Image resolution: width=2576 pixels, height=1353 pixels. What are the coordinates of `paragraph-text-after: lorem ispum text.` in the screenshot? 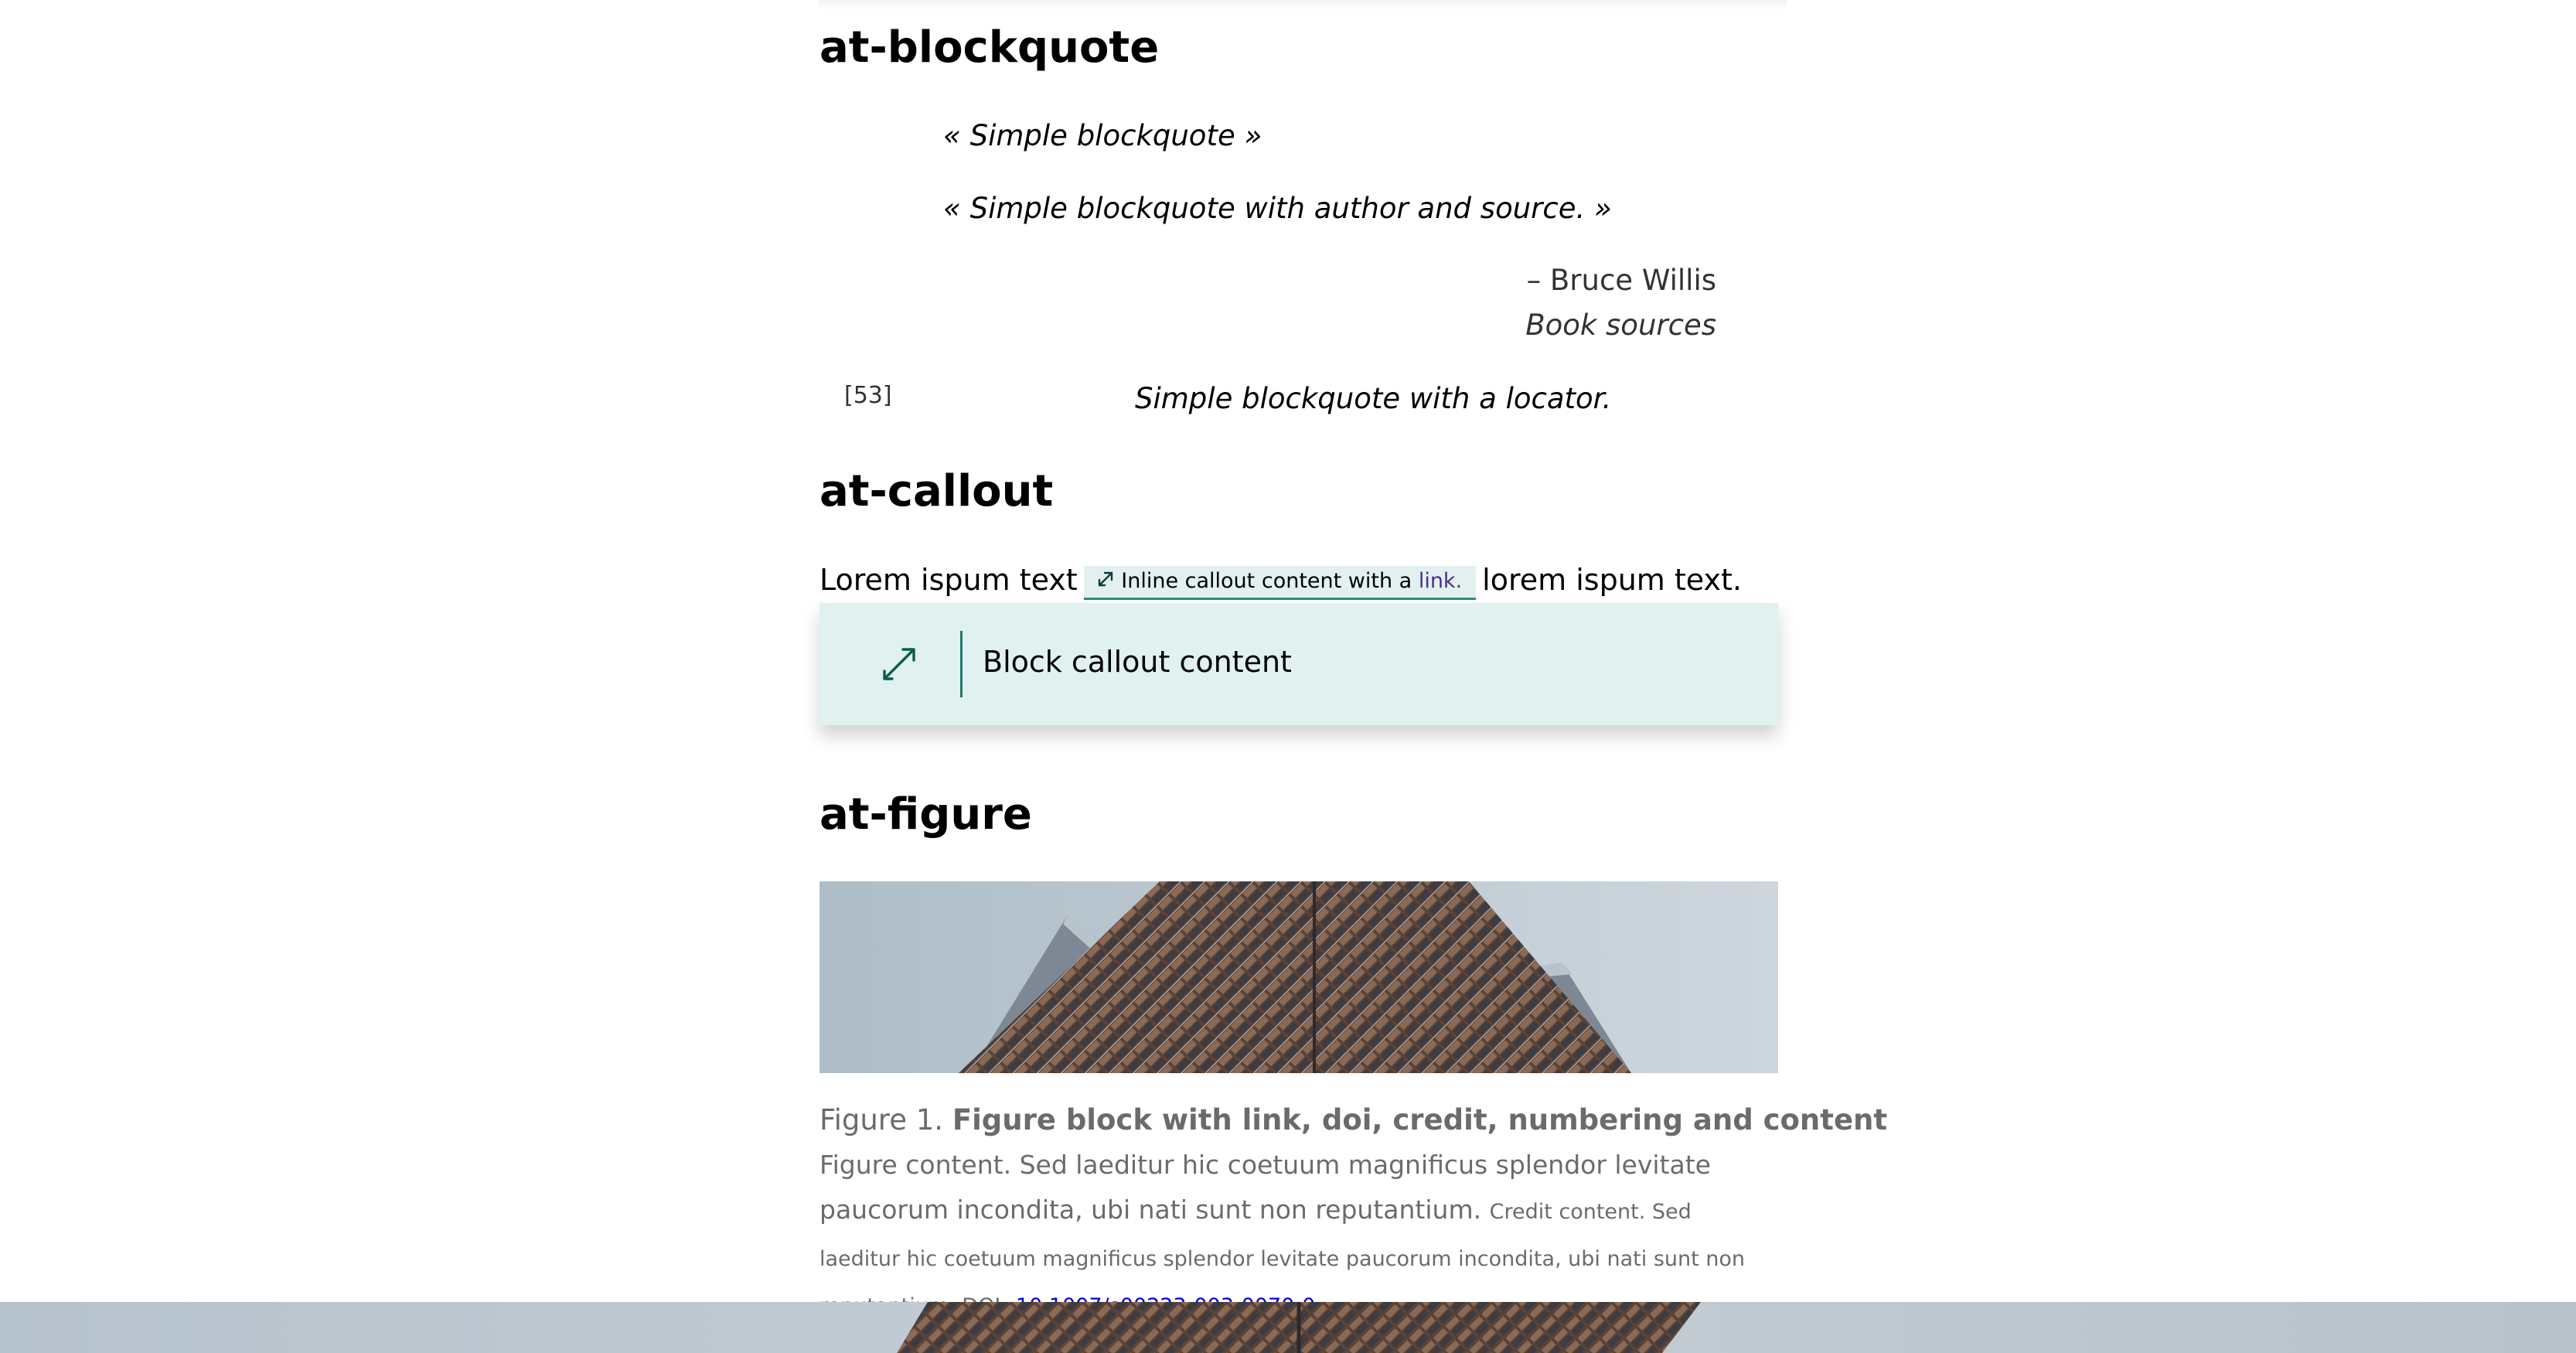 It's located at (1612, 580).